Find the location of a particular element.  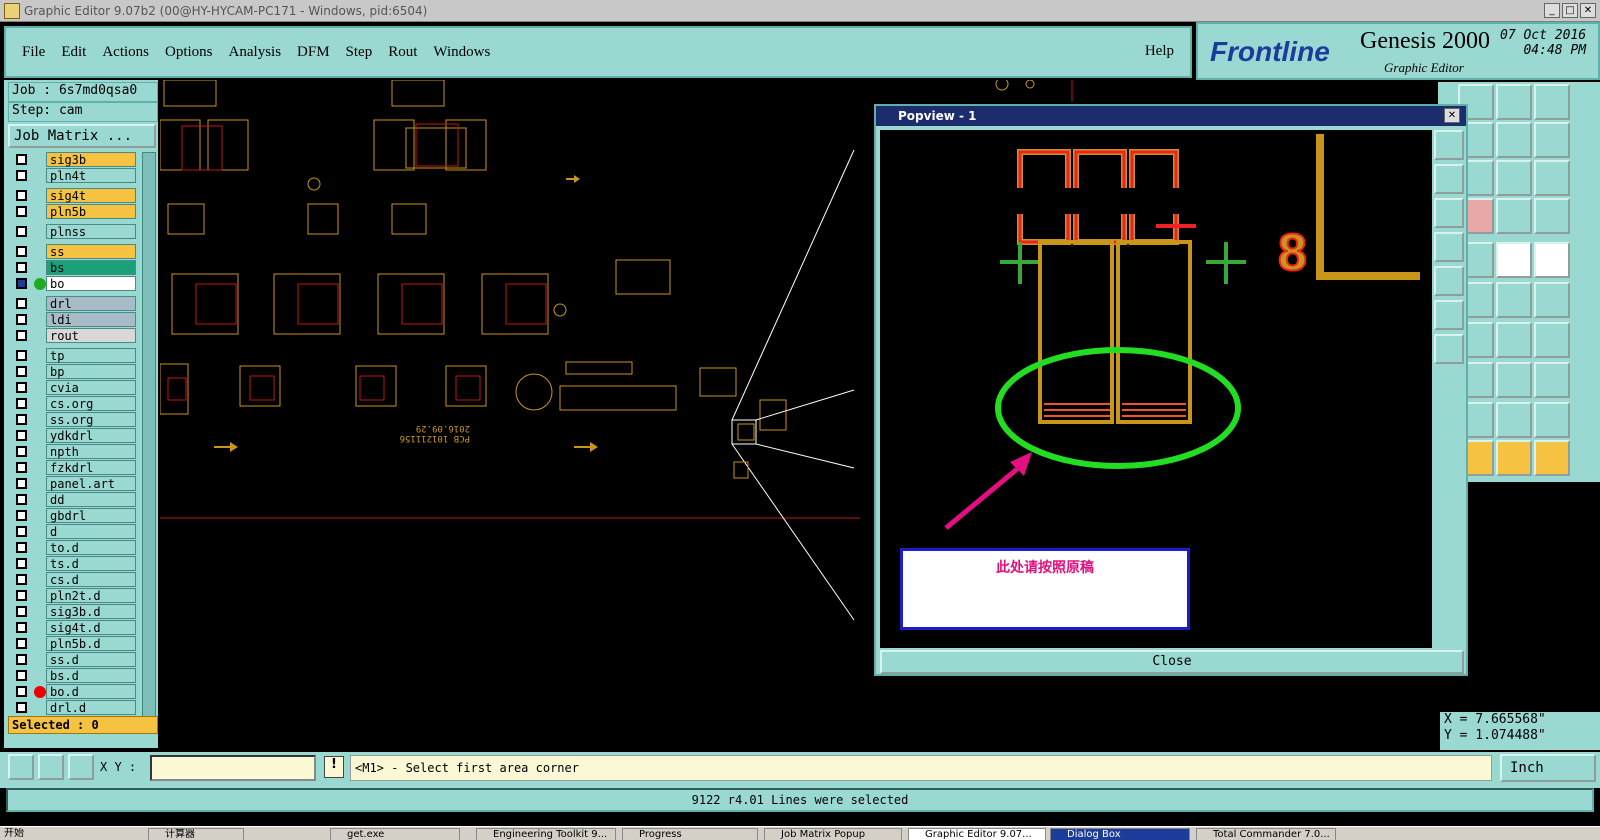

popview-tool-1-icon is located at coordinates (1449, 145).